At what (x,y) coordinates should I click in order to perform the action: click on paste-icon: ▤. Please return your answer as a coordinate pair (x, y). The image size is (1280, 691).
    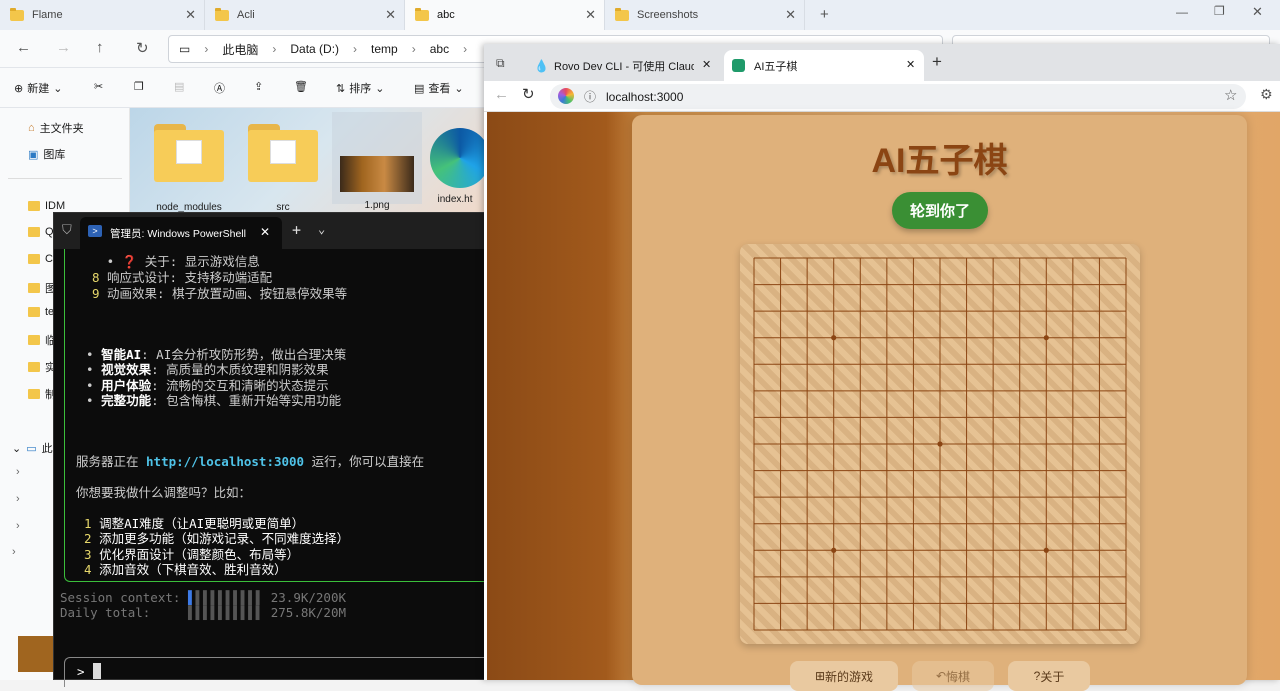
    Looking at the image, I should click on (179, 86).